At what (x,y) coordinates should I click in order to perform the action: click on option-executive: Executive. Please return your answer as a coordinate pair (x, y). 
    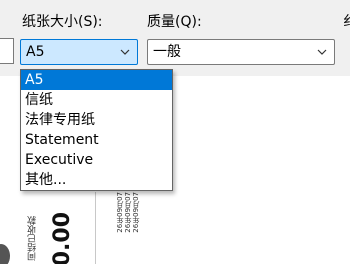
    Looking at the image, I should click on (96, 160).